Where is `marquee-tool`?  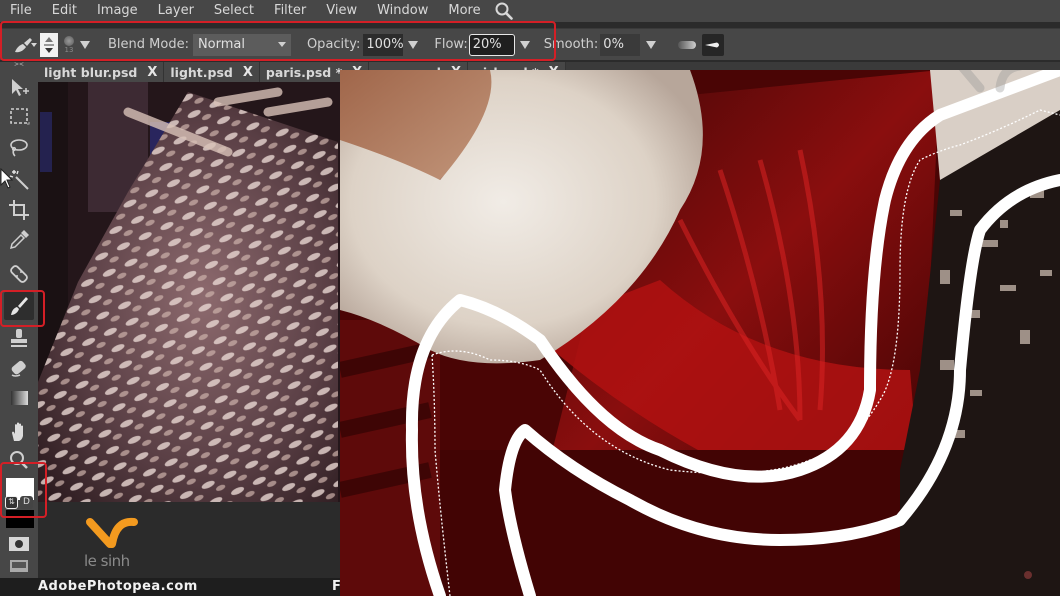 marquee-tool is located at coordinates (19, 116).